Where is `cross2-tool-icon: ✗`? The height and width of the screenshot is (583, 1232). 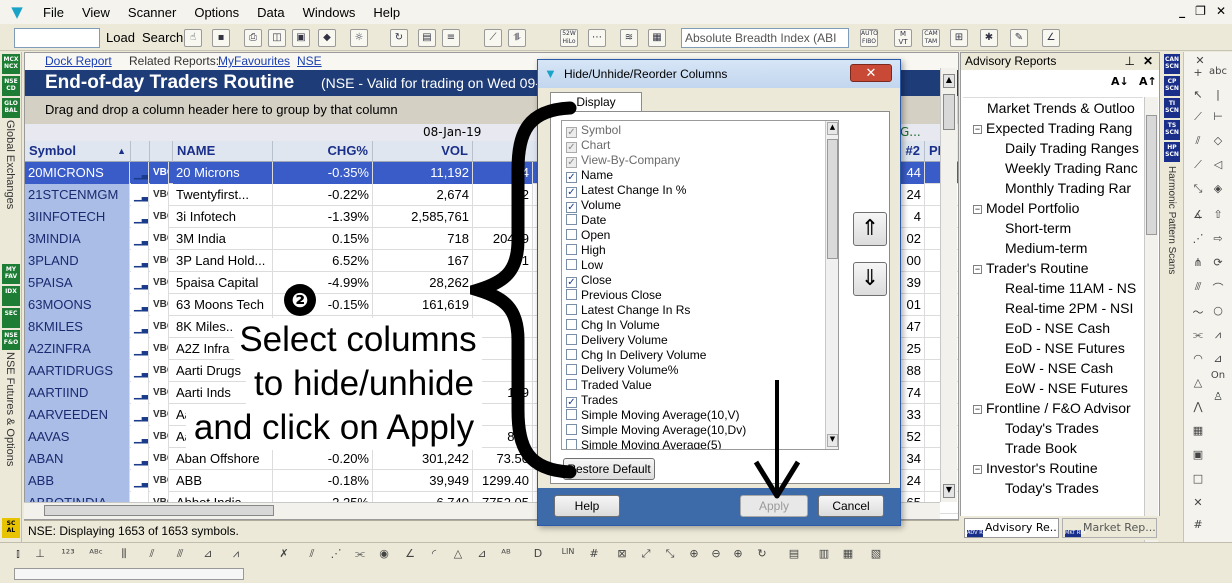
cross2-tool-icon: ✗ is located at coordinates (284, 555).